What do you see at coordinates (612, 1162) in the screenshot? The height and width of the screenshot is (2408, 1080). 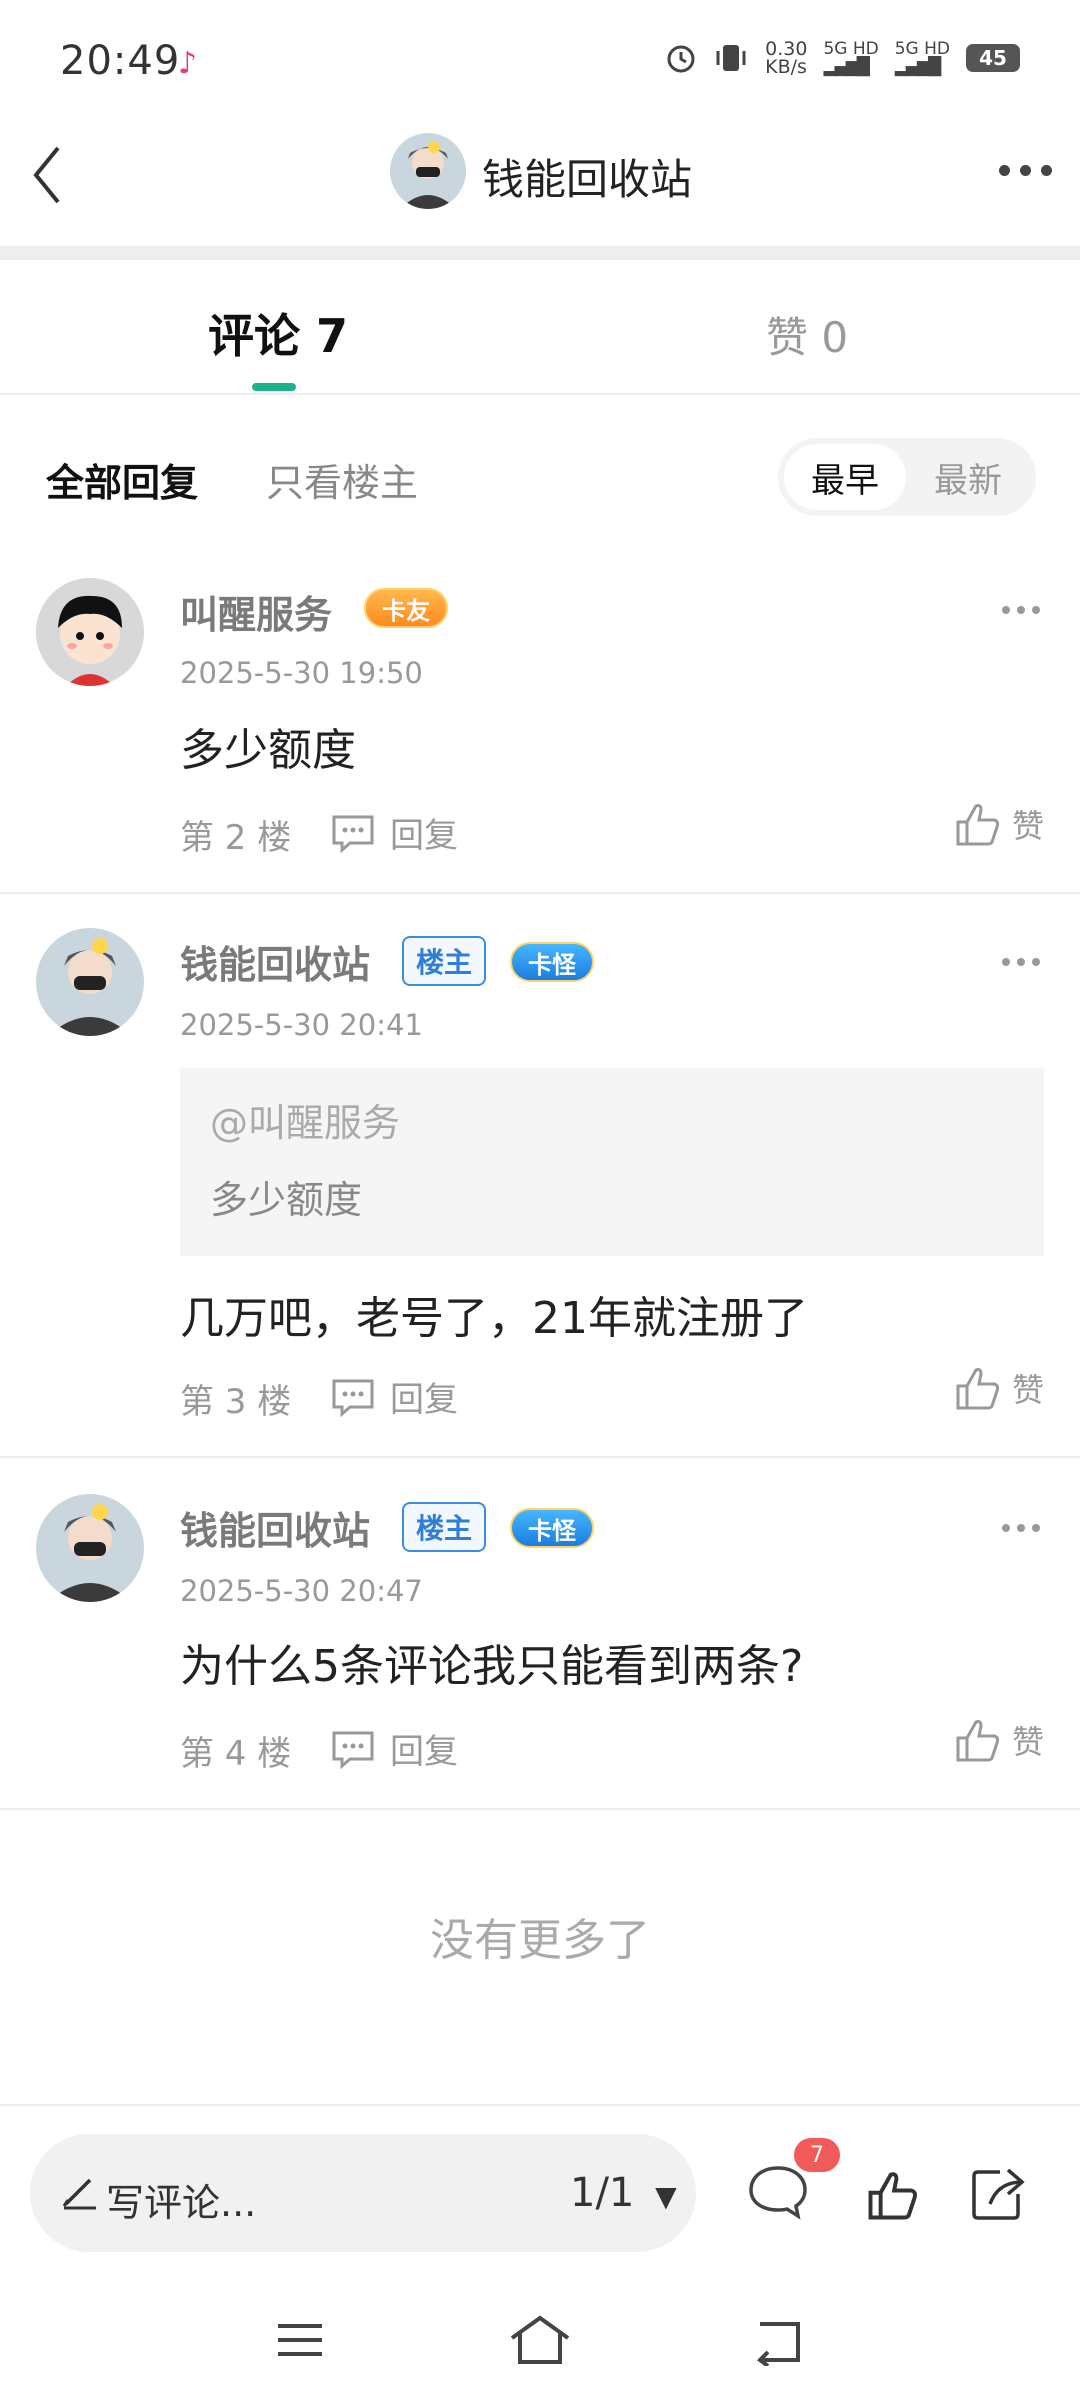 I see `quote-block: @叫醒服务 多少额度` at bounding box center [612, 1162].